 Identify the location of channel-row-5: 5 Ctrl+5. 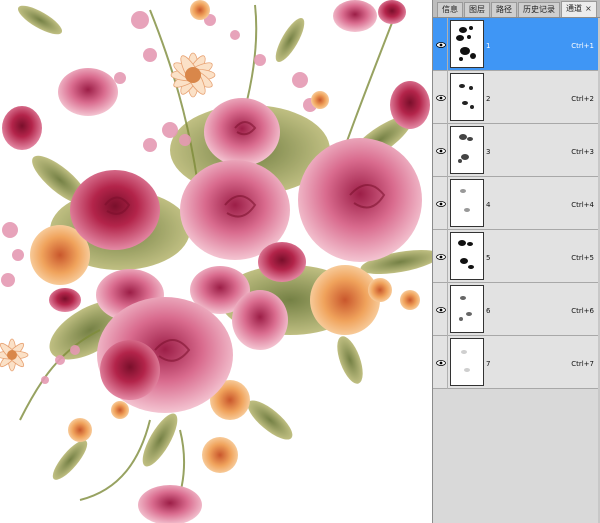
(516, 256).